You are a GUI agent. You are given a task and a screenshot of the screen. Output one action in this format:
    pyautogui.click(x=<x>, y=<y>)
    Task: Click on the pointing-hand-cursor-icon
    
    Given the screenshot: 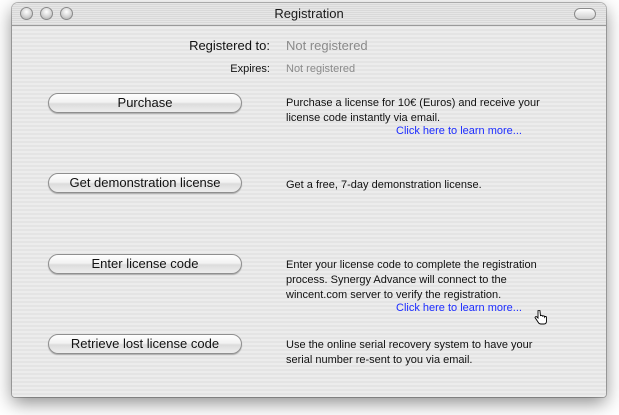 What is the action you would take?
    pyautogui.click(x=540, y=317)
    